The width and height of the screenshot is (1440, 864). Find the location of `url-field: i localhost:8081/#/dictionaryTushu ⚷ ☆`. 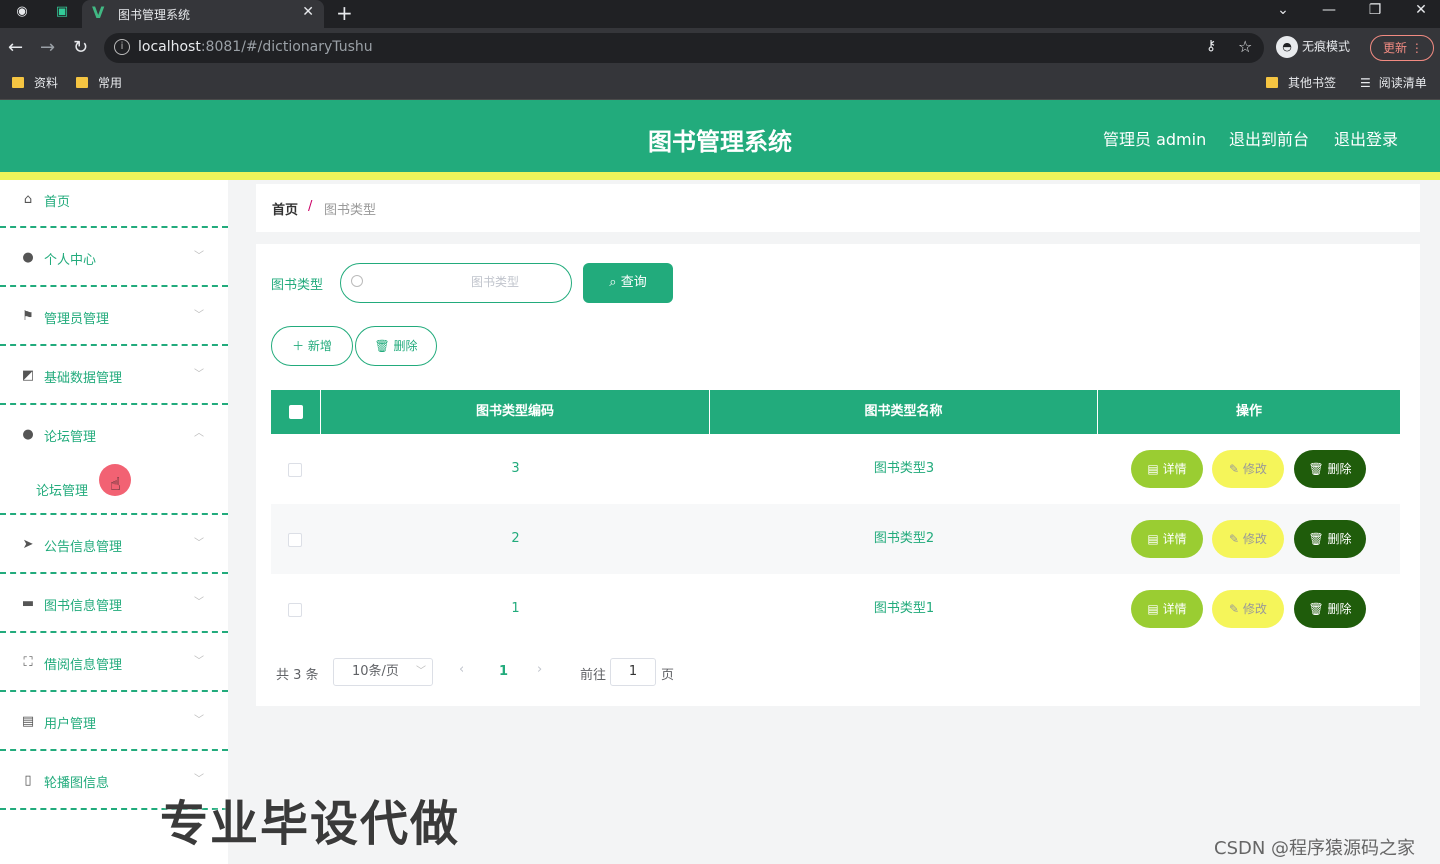

url-field: i localhost:8081/#/dictionaryTushu ⚷ ☆ is located at coordinates (684, 48).